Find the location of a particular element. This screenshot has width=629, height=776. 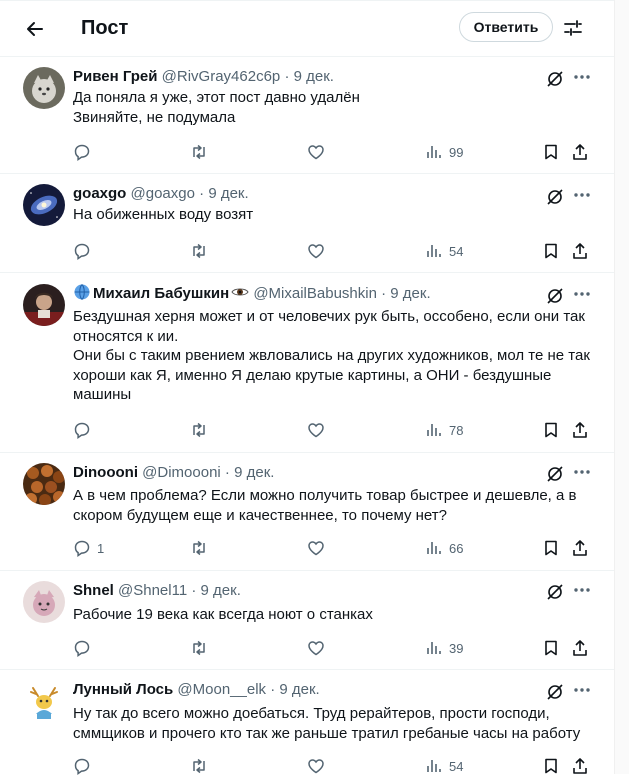

reply-button: Ответить is located at coordinates (506, 27).